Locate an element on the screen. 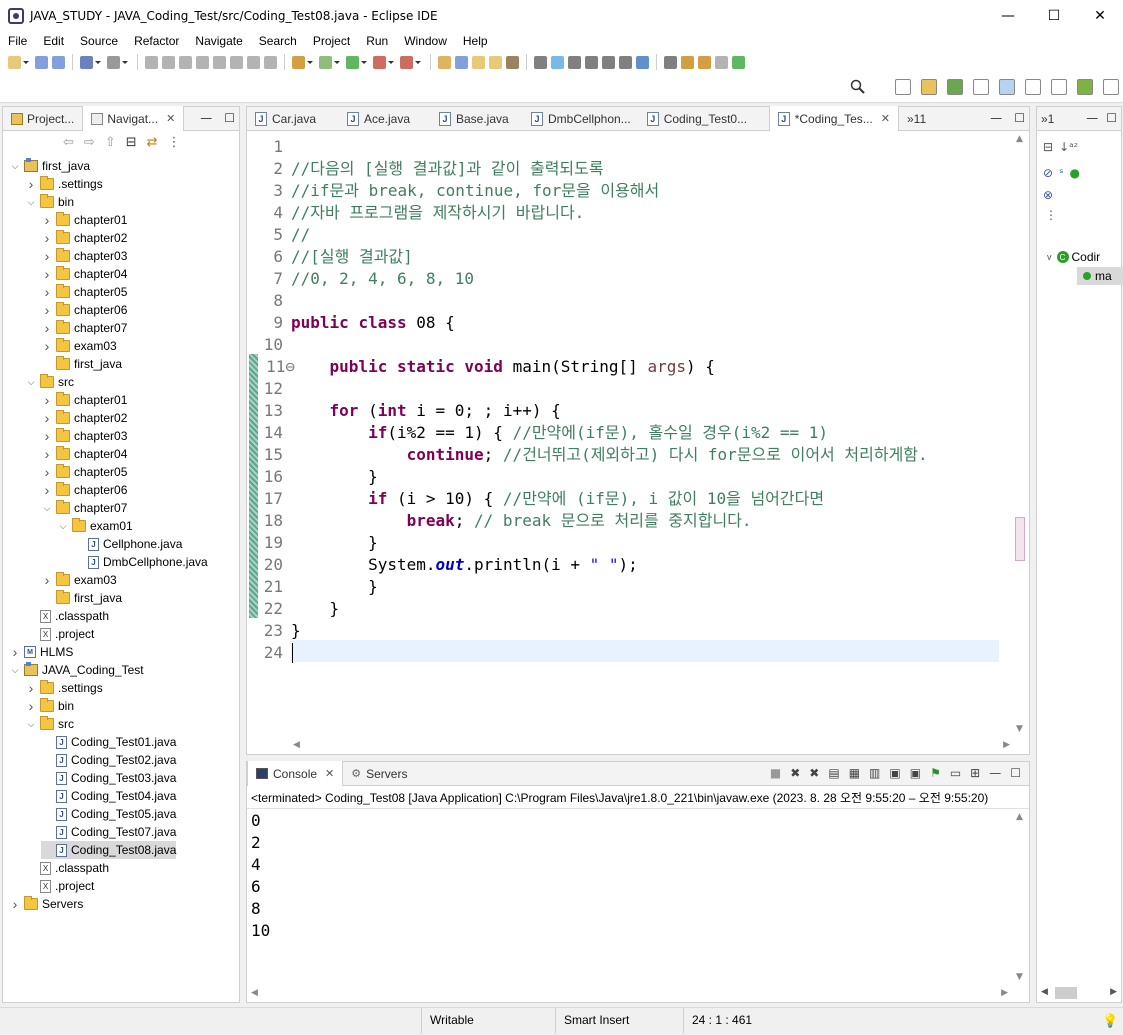  display-console-icon: ▭ is located at coordinates (955, 773).